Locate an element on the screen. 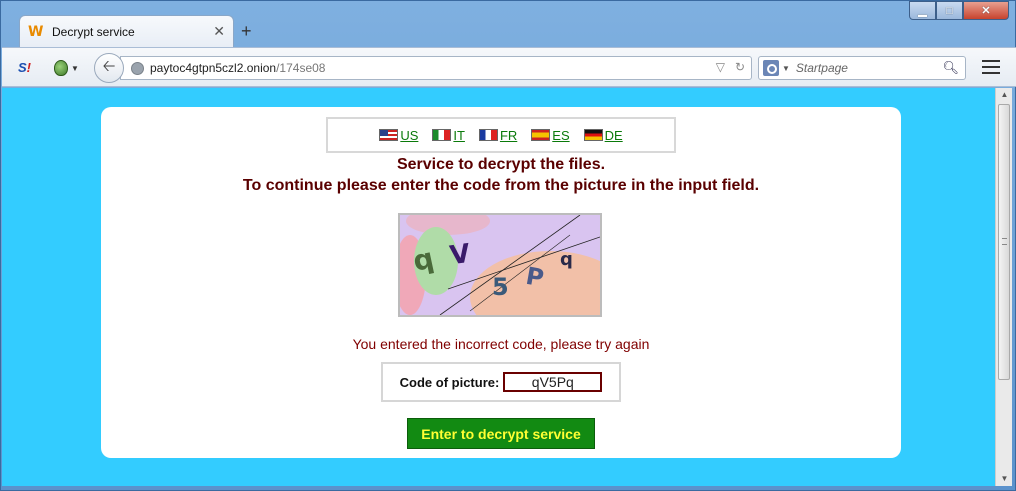  reload-icon: ↻ is located at coordinates (740, 67).